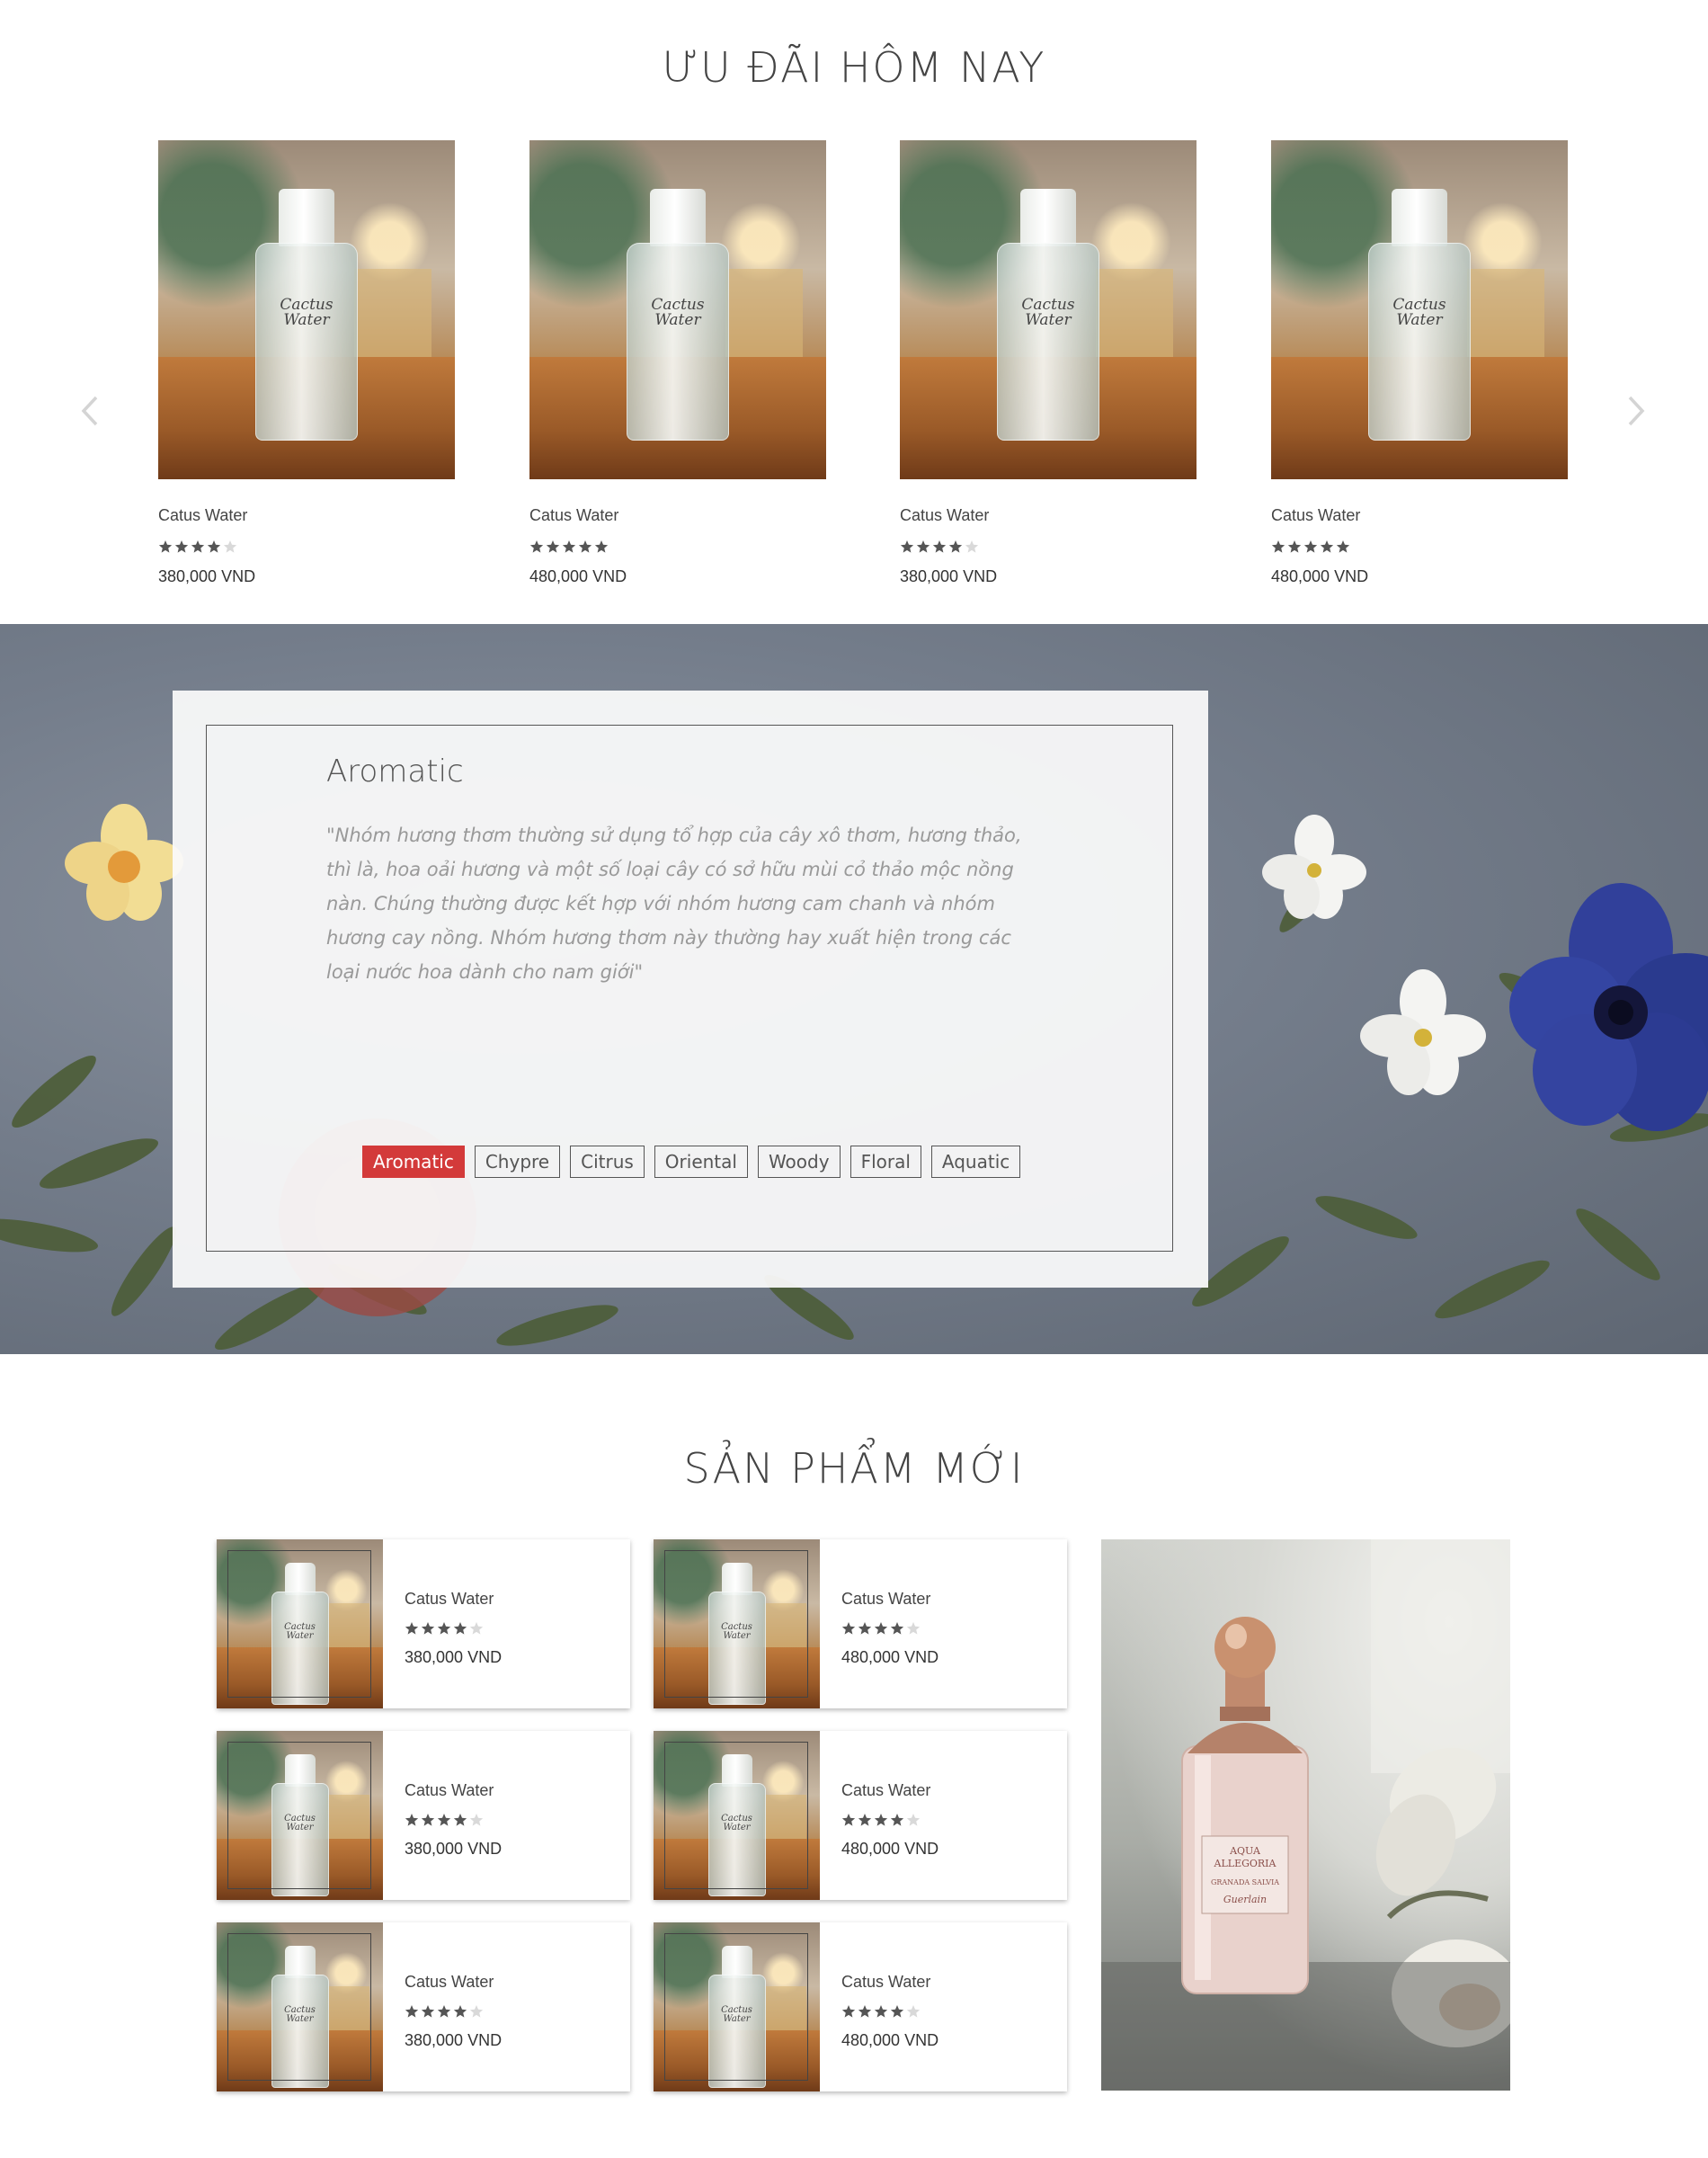  I want to click on promo-label-line1: AQUA, so click(1245, 1851).